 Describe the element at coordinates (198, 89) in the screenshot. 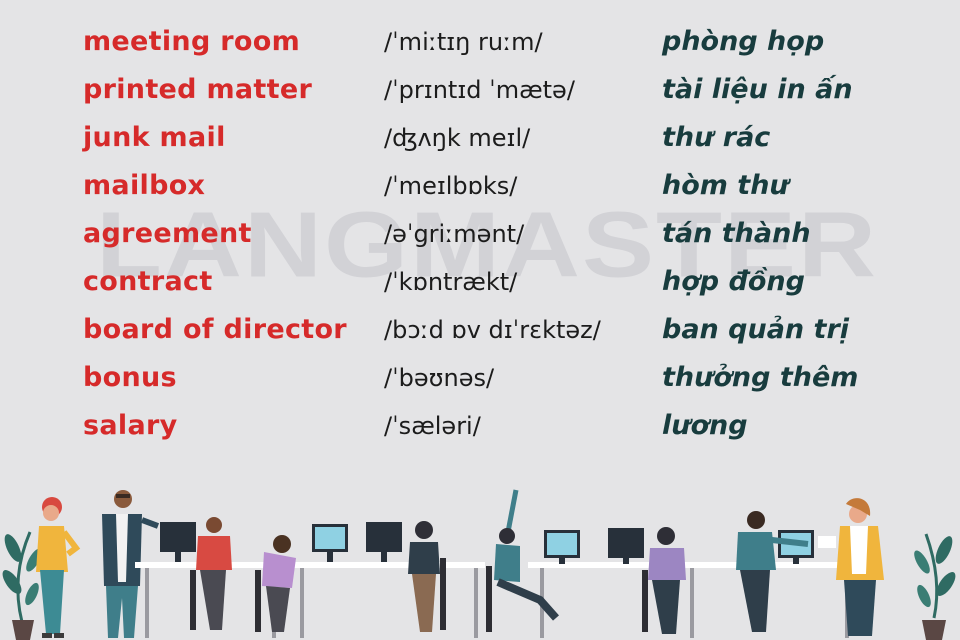

I see `vocab-word: printed matter` at that location.